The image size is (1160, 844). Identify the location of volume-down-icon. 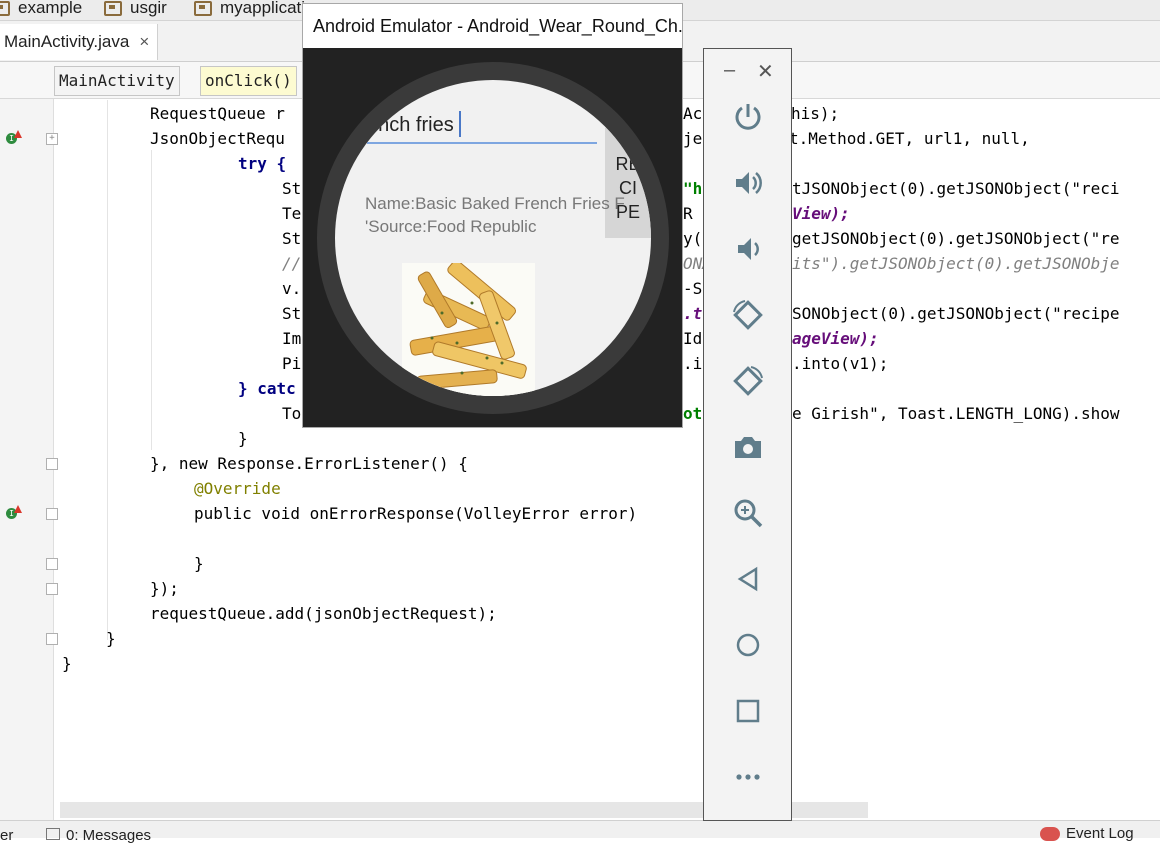
(748, 249).